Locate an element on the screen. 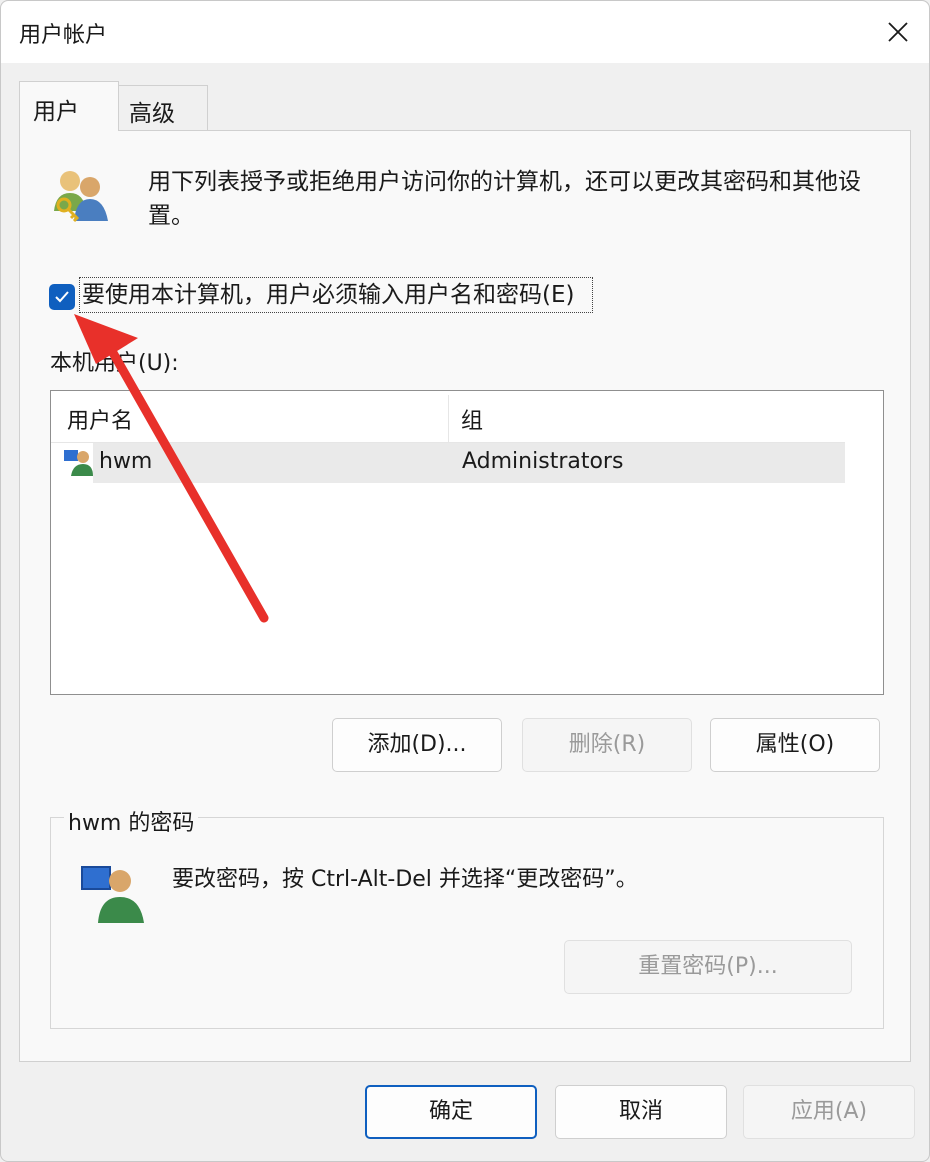 Image resolution: width=930 pixels, height=1162 pixels. ok-button: 确定 is located at coordinates (451, 1112).